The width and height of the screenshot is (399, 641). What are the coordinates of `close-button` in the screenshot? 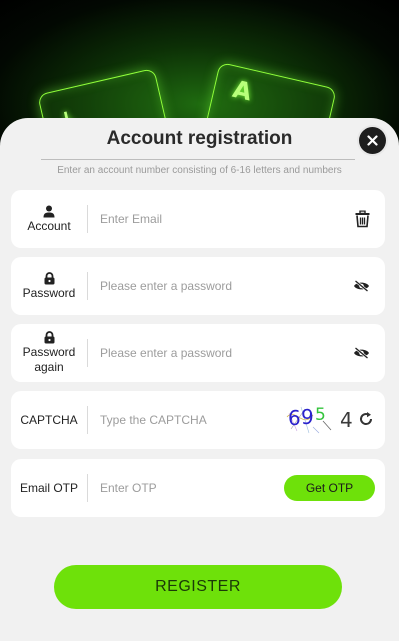 It's located at (372, 140).